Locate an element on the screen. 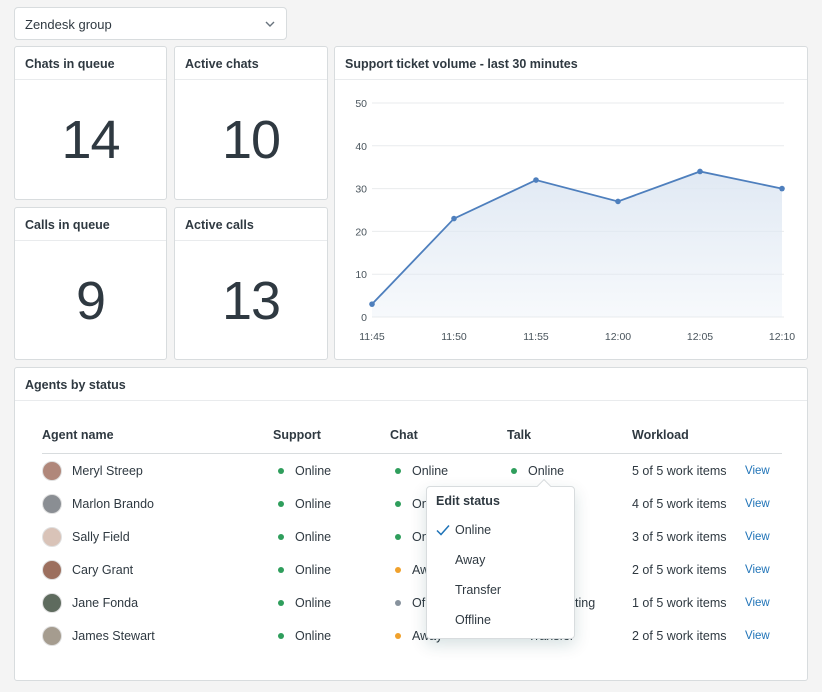 The image size is (822, 692). agent-cell: Meryl Streep is located at coordinates (92, 470).